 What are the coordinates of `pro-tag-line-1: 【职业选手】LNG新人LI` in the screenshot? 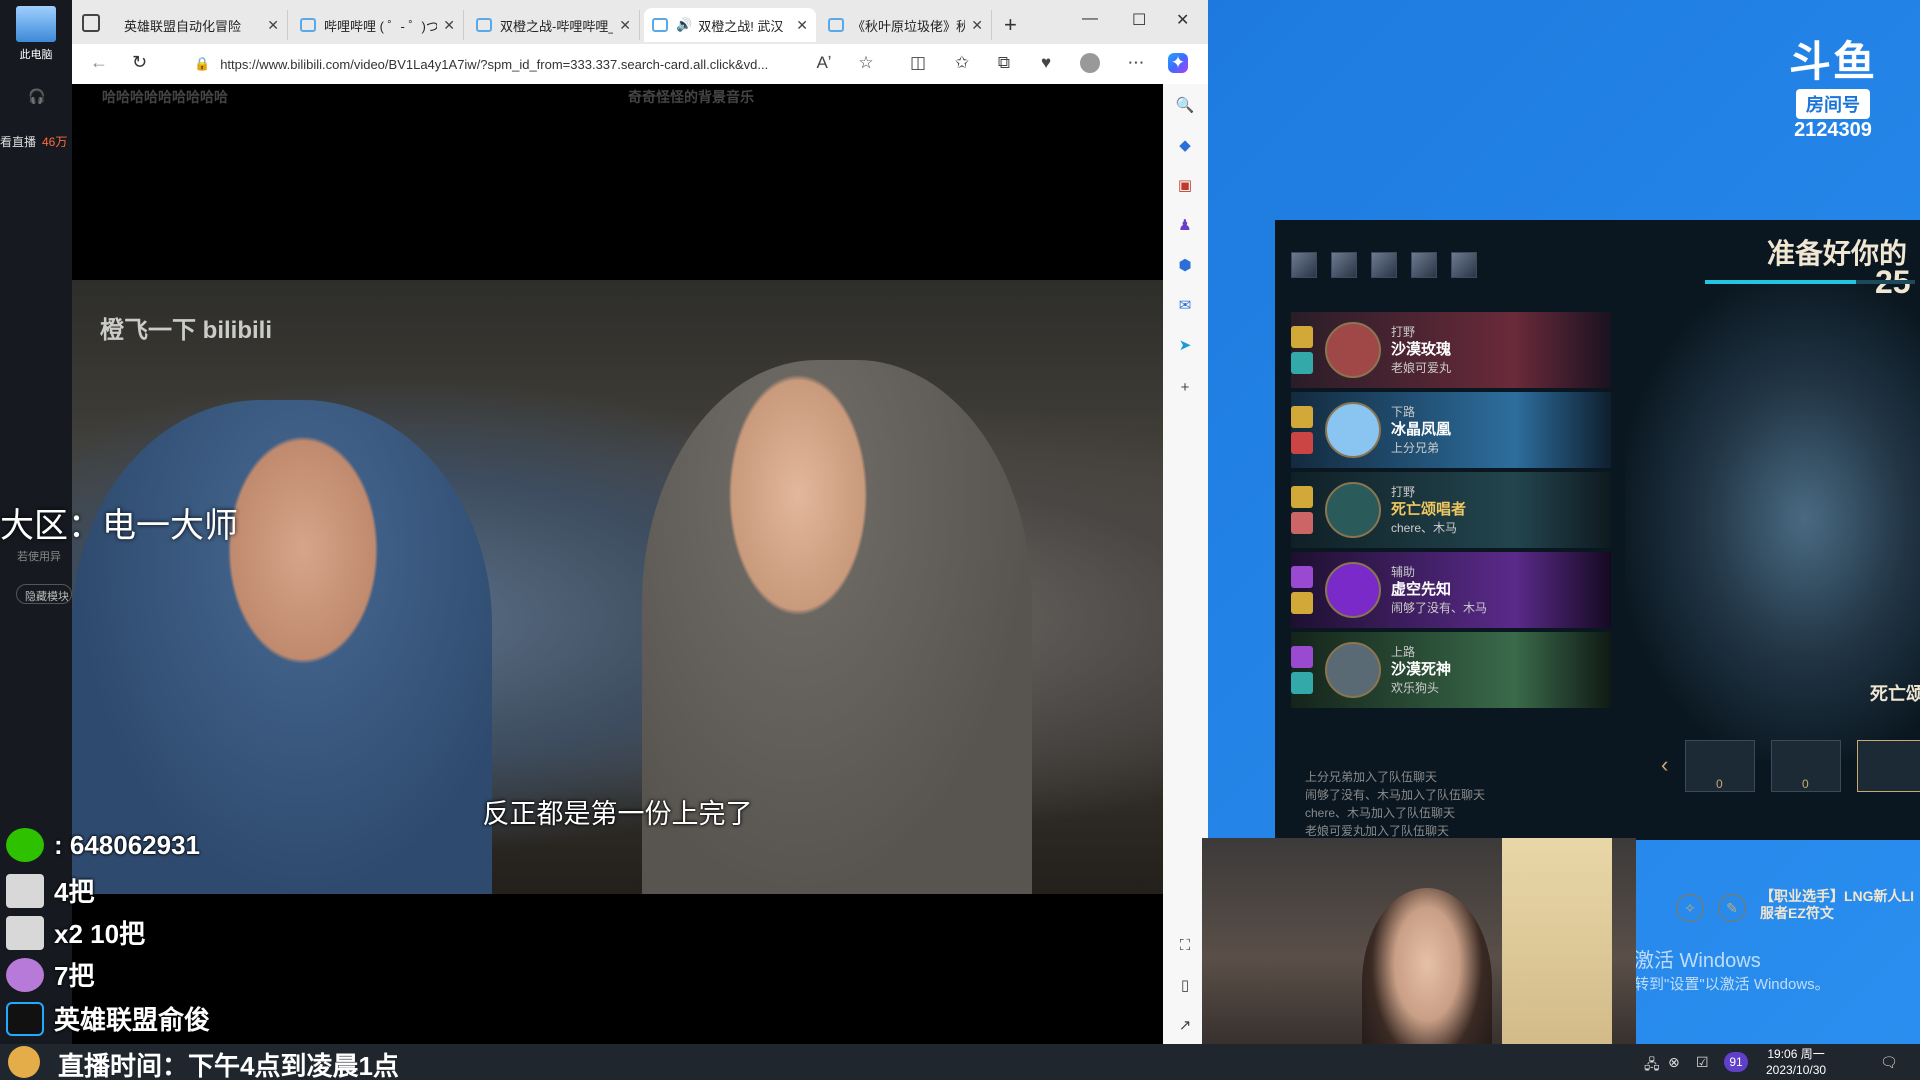 It's located at (1837, 896).